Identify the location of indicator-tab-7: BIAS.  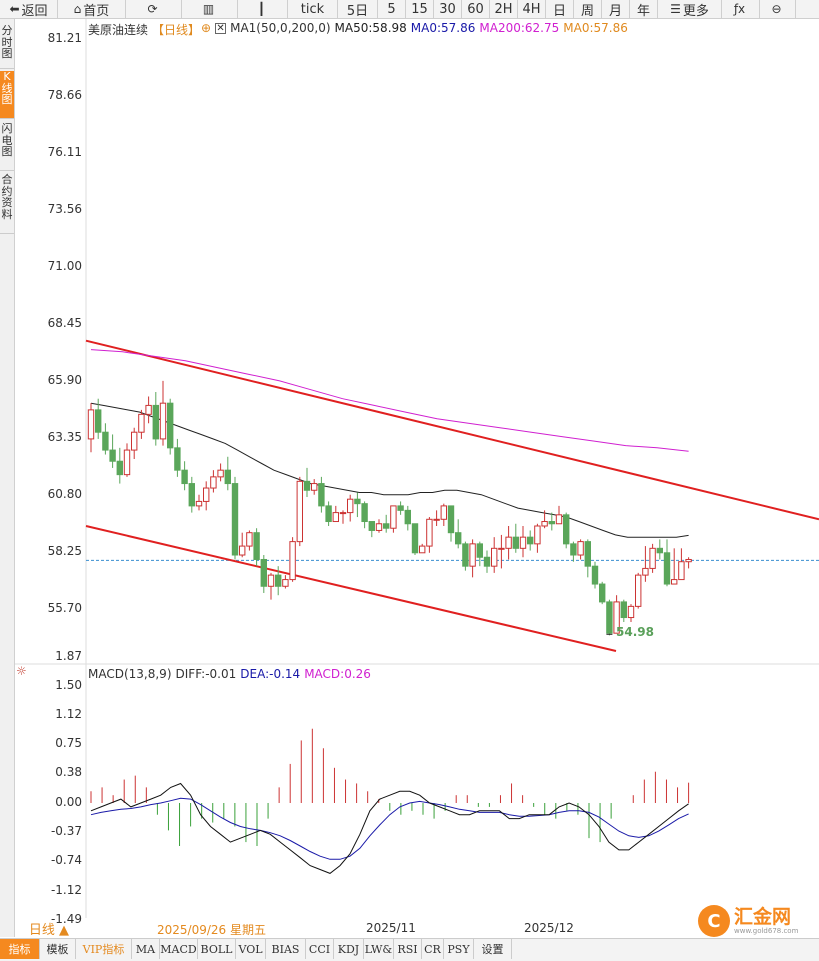
(286, 949).